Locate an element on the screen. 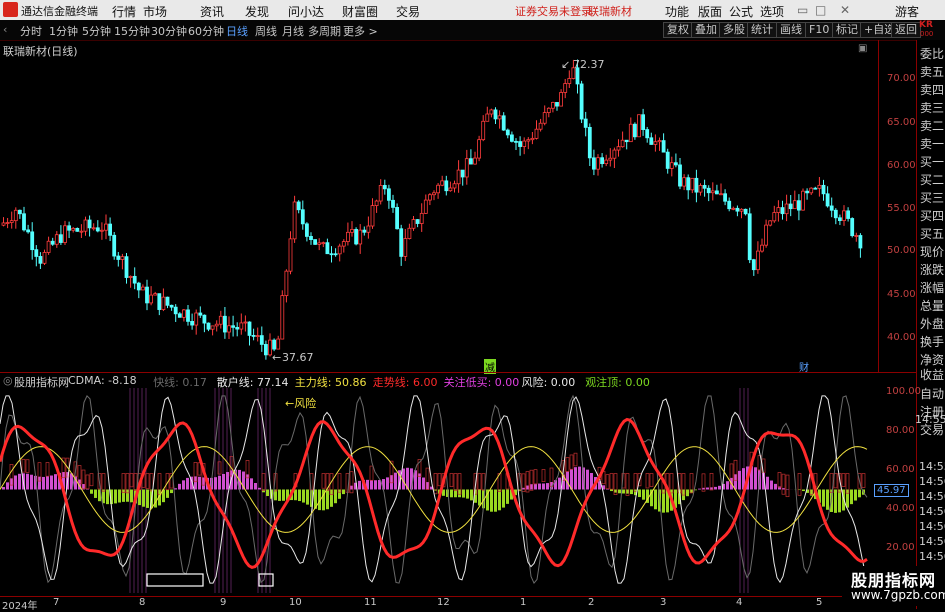  back-button: 返回 is located at coordinates (906, 30).